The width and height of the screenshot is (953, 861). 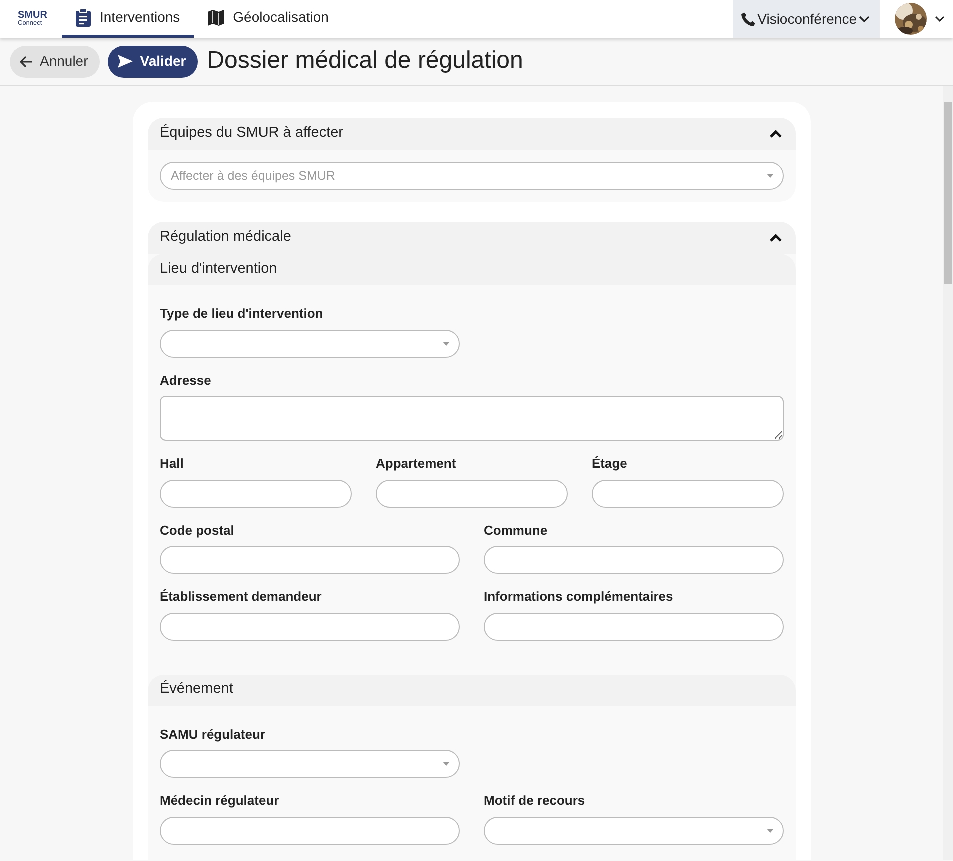 What do you see at coordinates (172, 464) in the screenshot?
I see `field-label: Hall` at bounding box center [172, 464].